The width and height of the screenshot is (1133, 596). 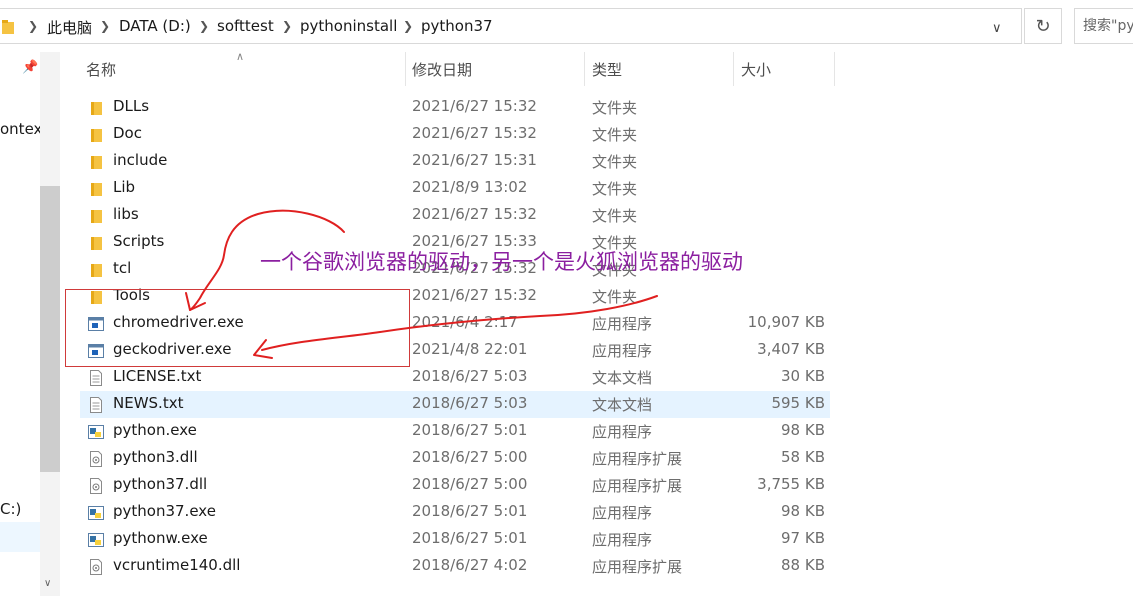 What do you see at coordinates (442, 70) in the screenshot?
I see `column-header-date: 修改日期` at bounding box center [442, 70].